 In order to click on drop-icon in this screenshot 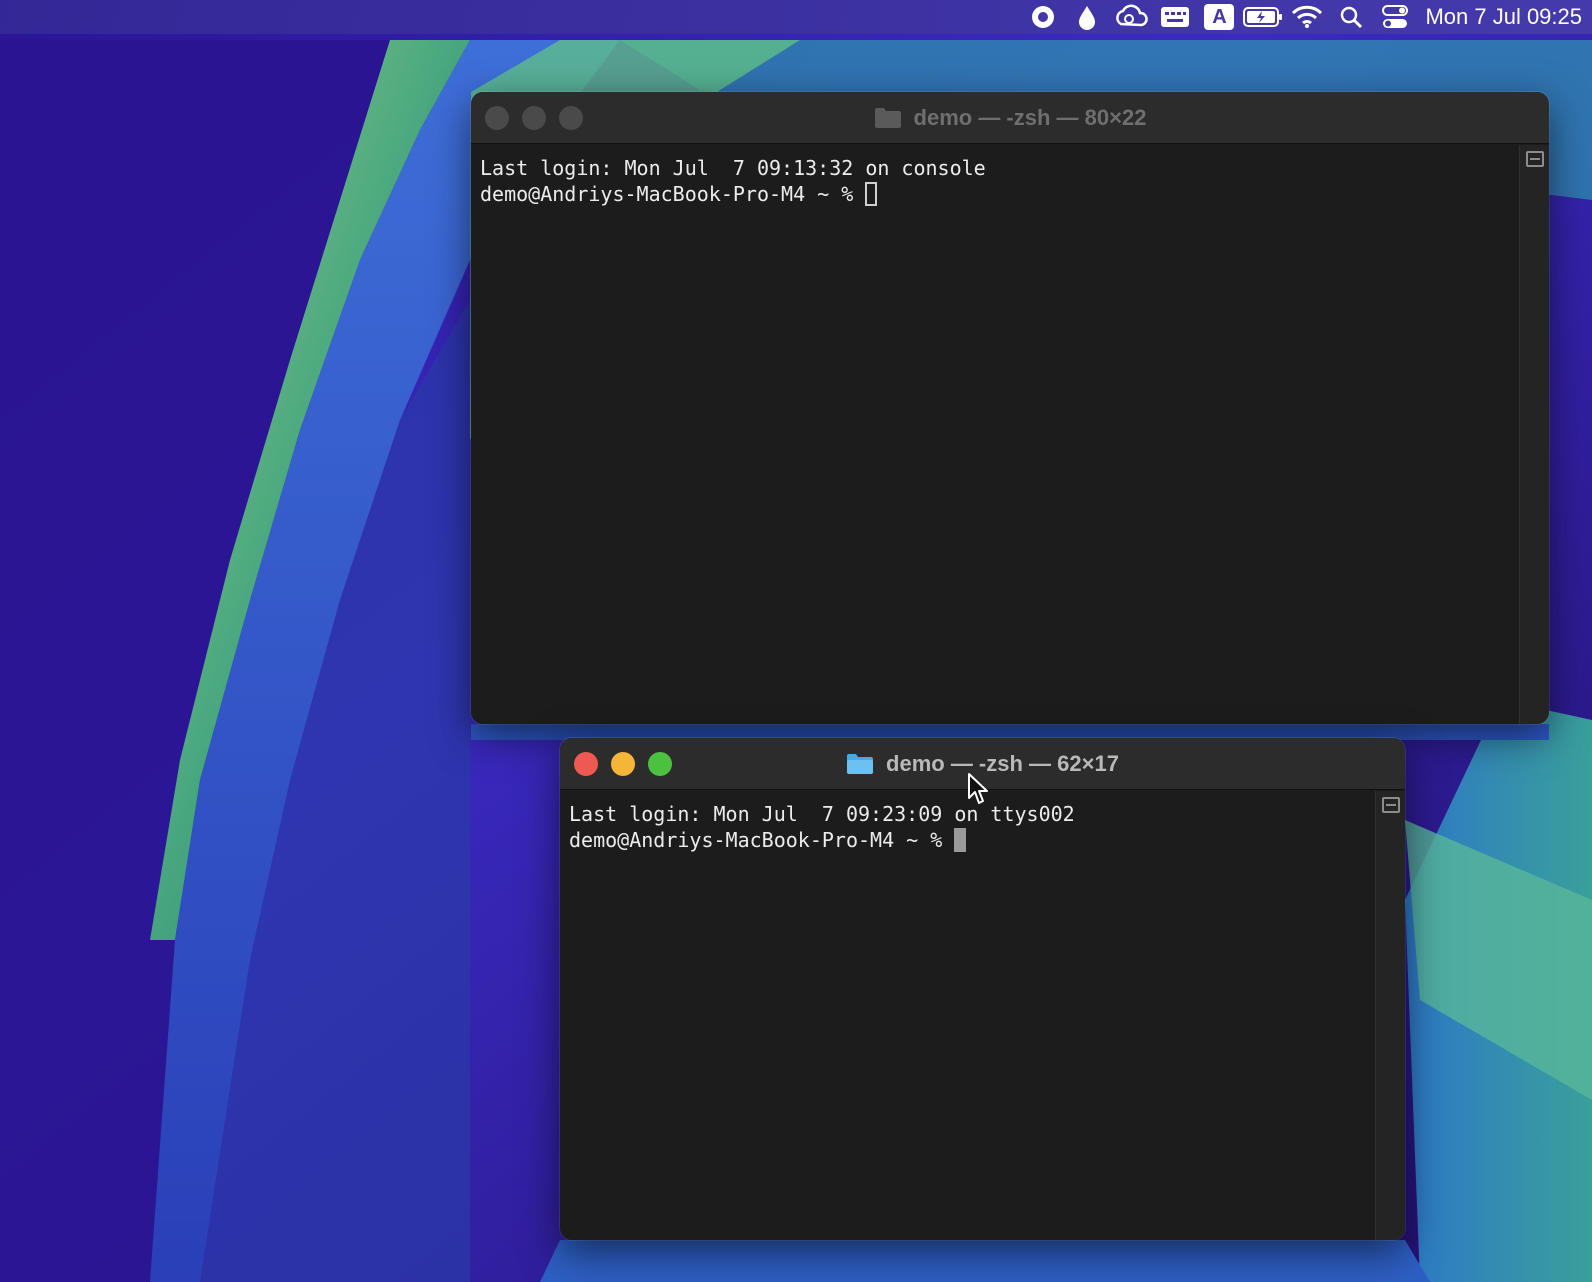, I will do `click(1087, 17)`.